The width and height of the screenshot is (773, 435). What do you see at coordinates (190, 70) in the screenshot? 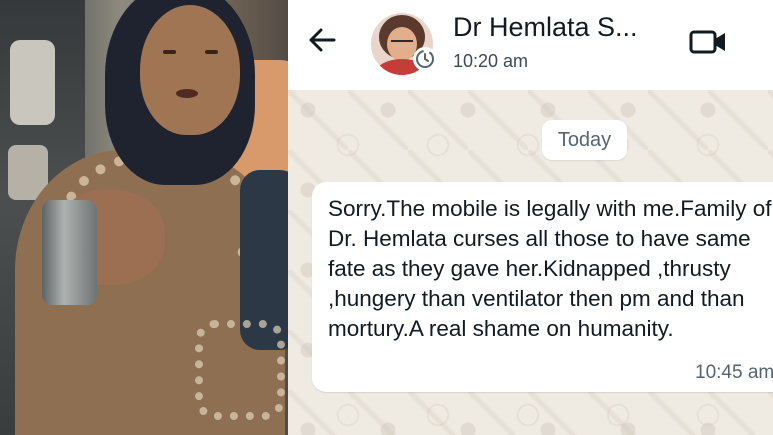
I see `person-face` at bounding box center [190, 70].